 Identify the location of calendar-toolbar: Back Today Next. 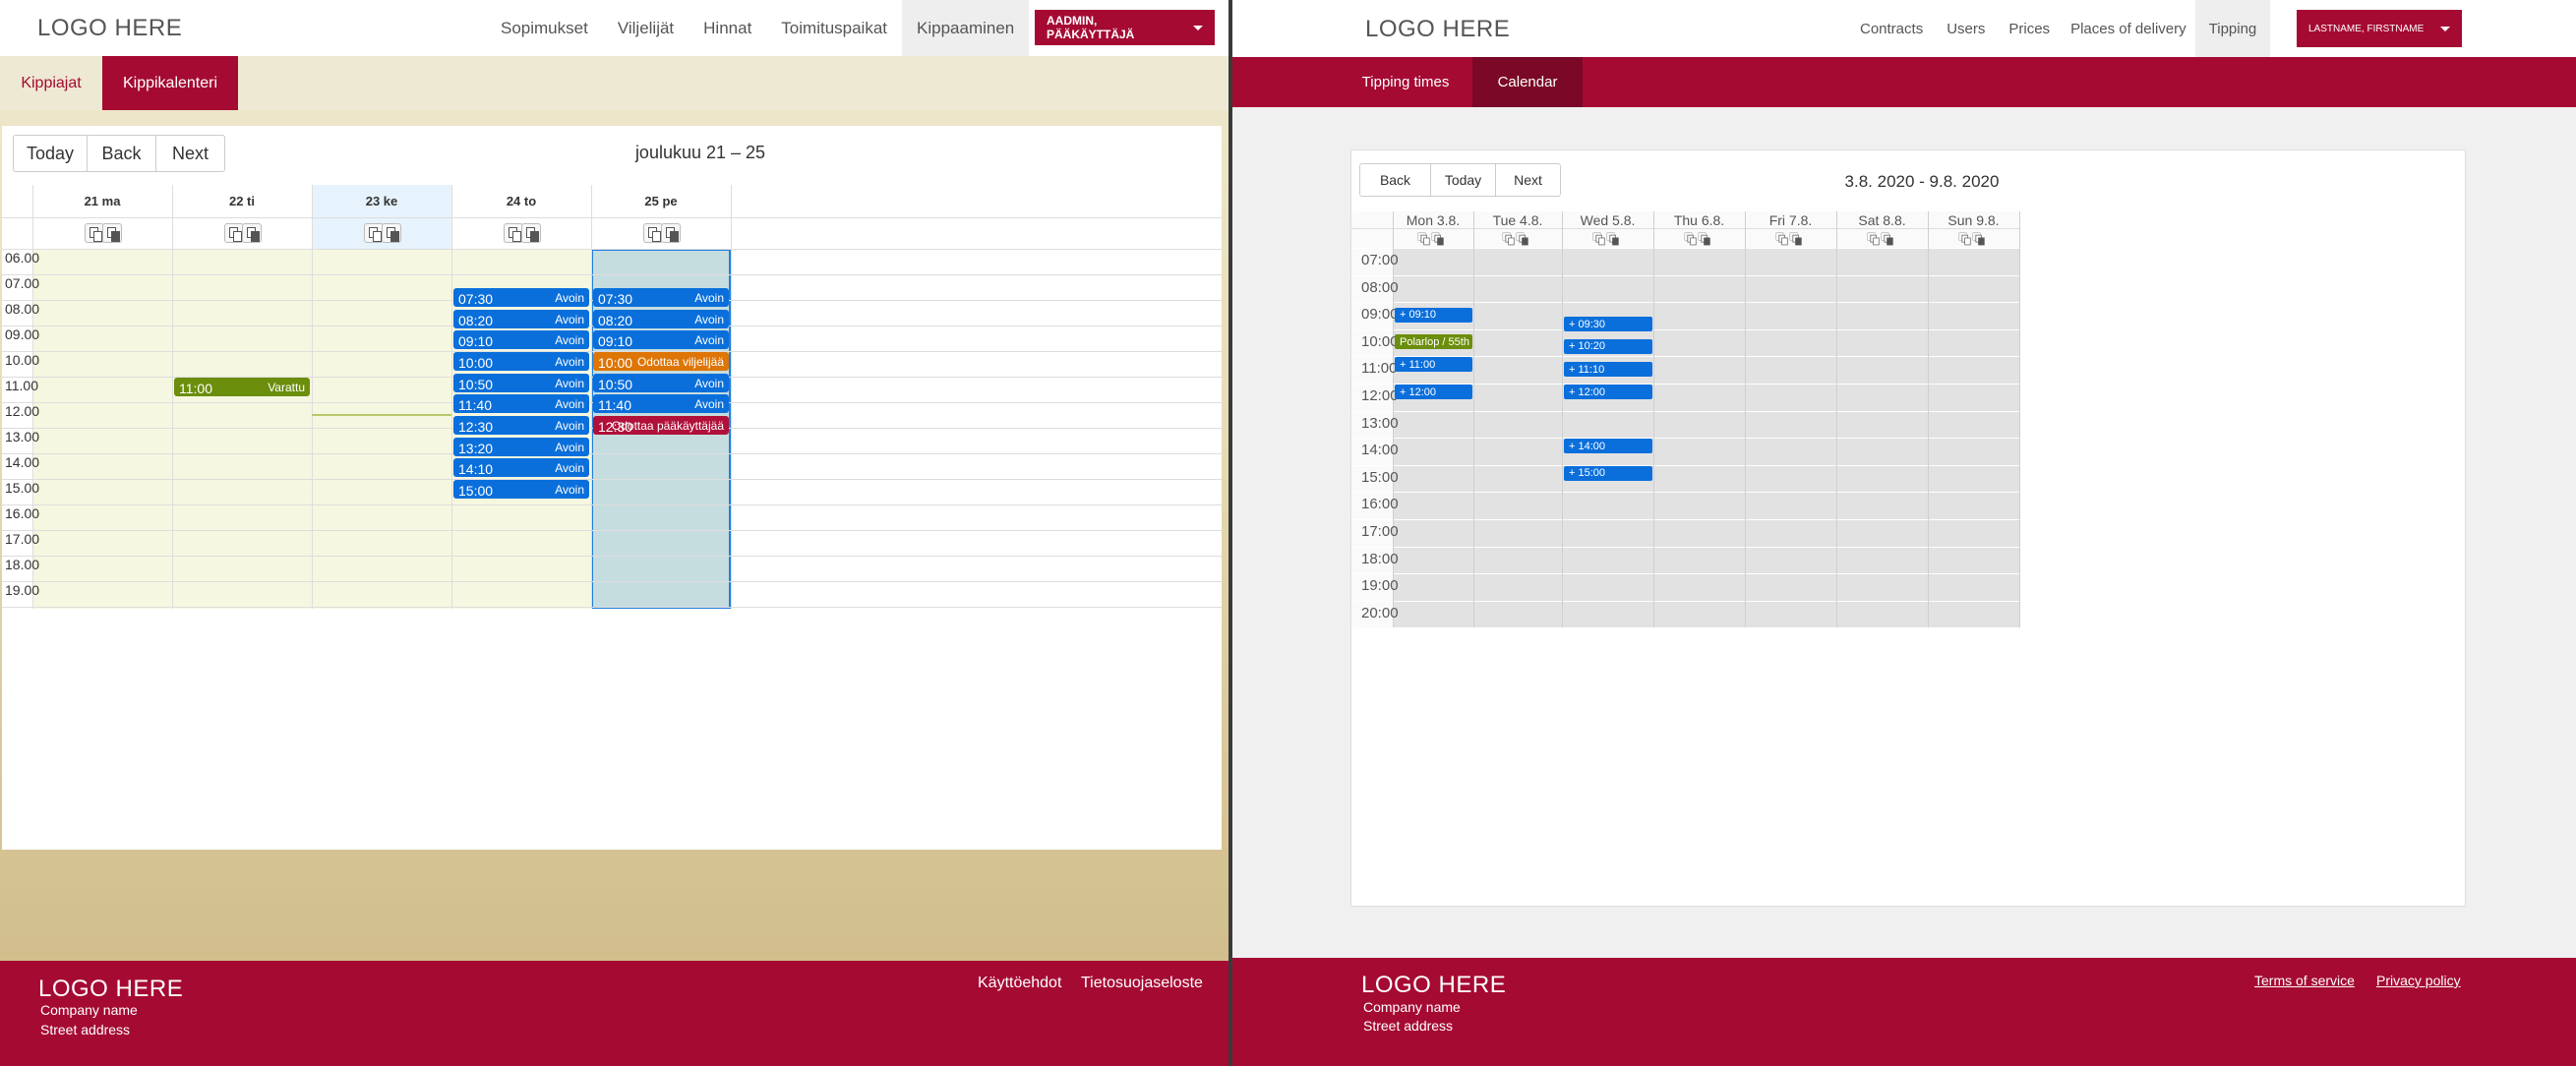
(1460, 180).